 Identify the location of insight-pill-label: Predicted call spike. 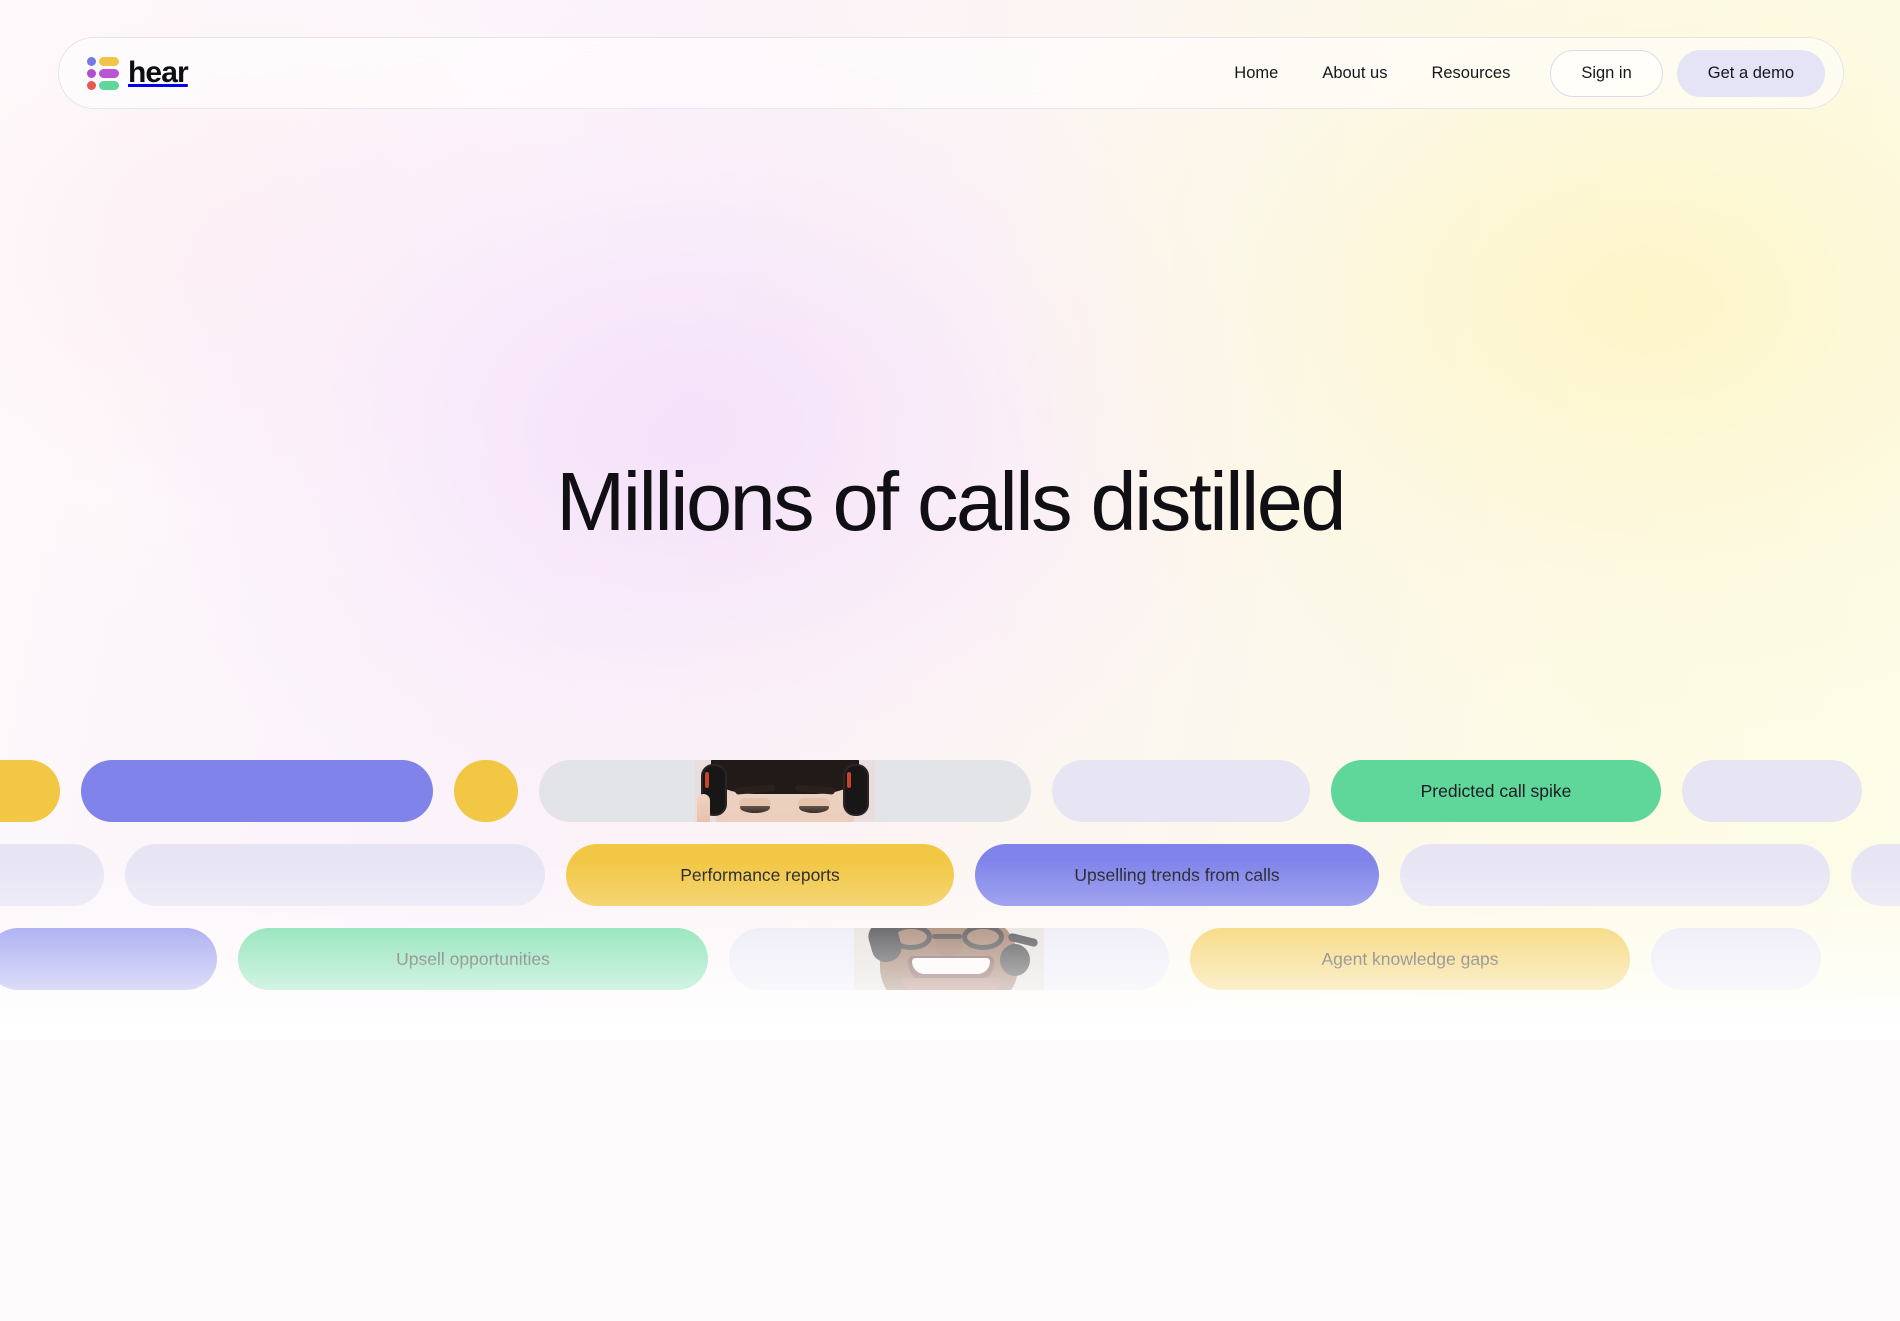
(1496, 790).